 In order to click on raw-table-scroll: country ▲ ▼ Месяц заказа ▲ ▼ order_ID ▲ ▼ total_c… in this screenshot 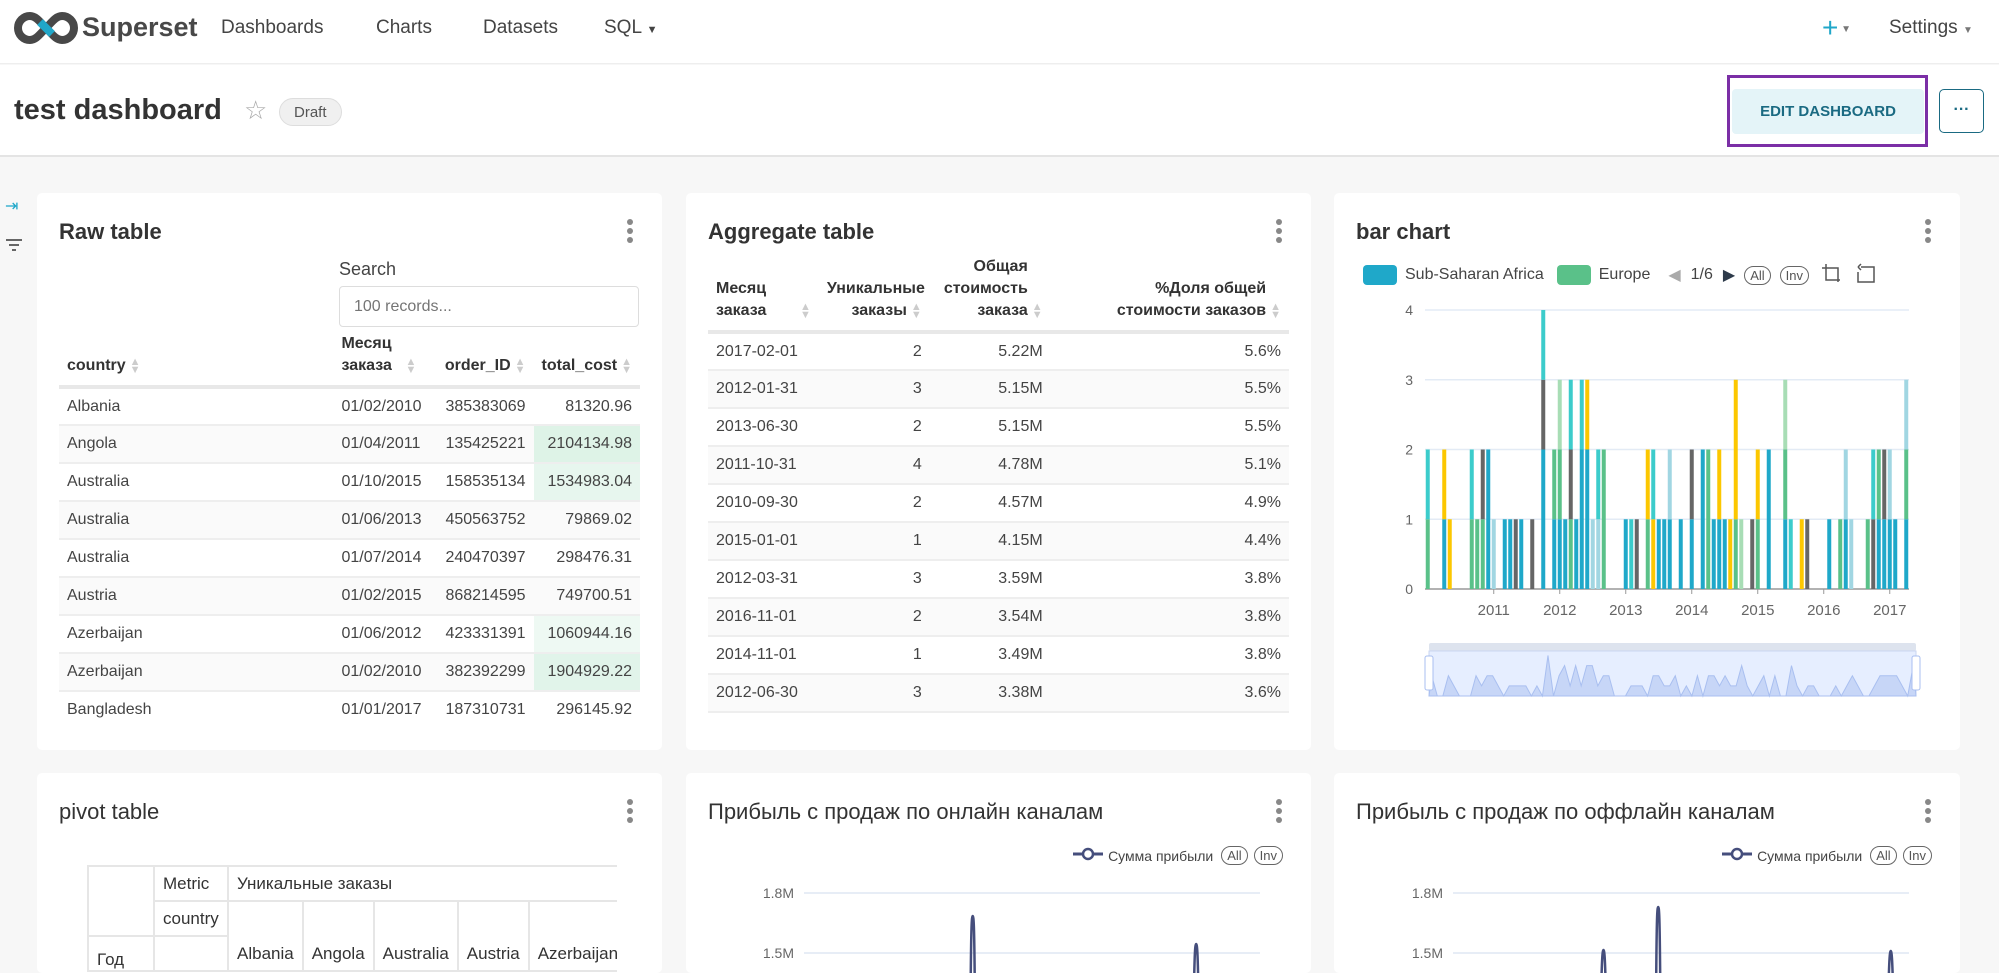, I will do `click(349, 530)`.